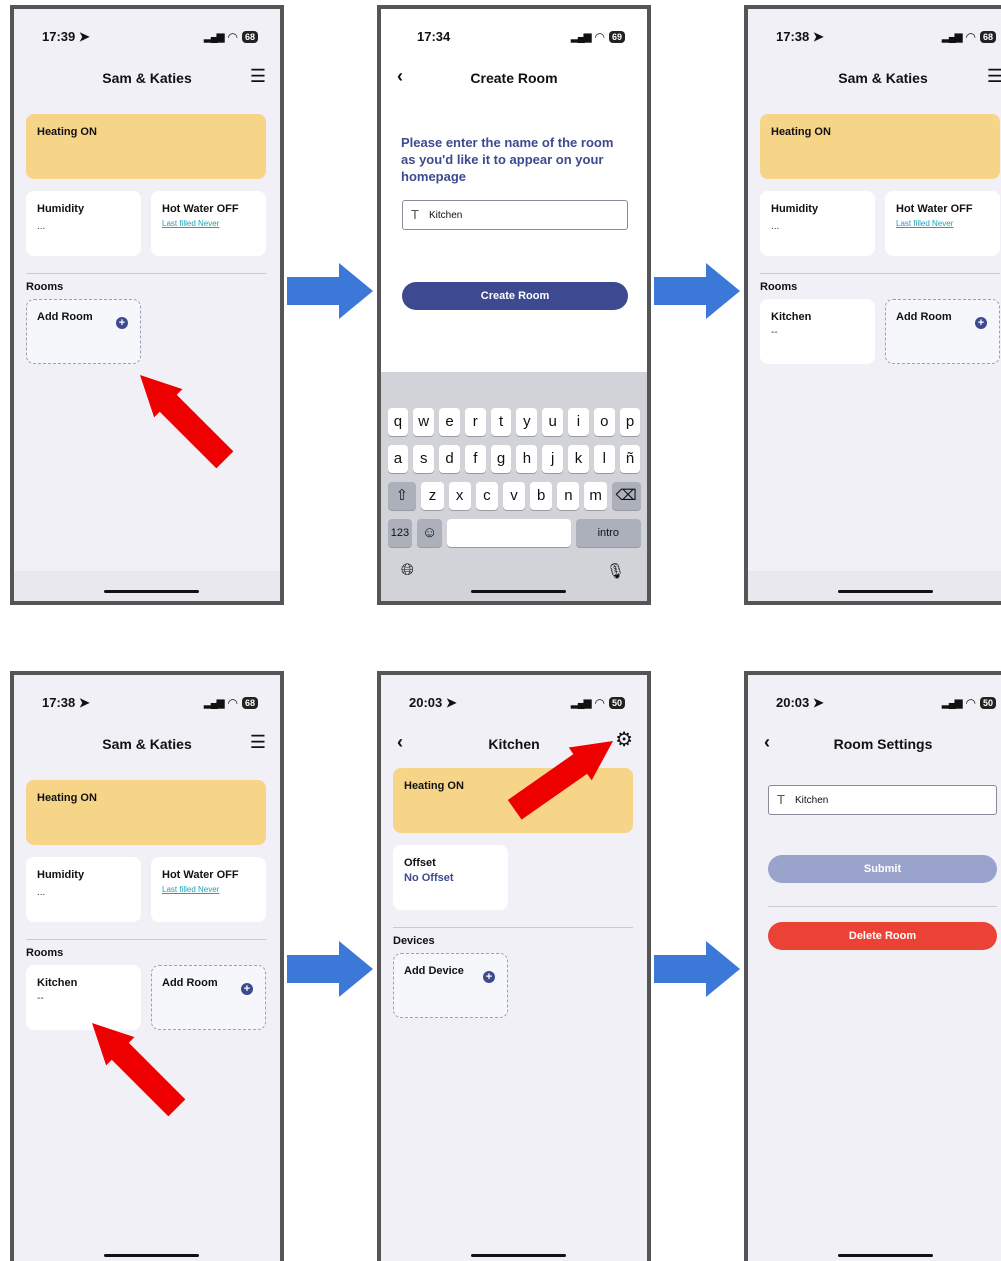 The image size is (1001, 1261). What do you see at coordinates (800, 36) in the screenshot?
I see `status-time: 17:38 ➤` at bounding box center [800, 36].